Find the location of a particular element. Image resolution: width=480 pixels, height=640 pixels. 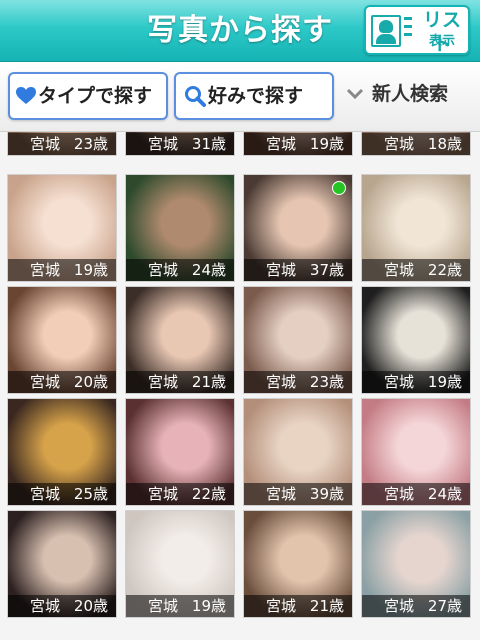

profile-info-bar: 宮城 37歳 is located at coordinates (298, 270).